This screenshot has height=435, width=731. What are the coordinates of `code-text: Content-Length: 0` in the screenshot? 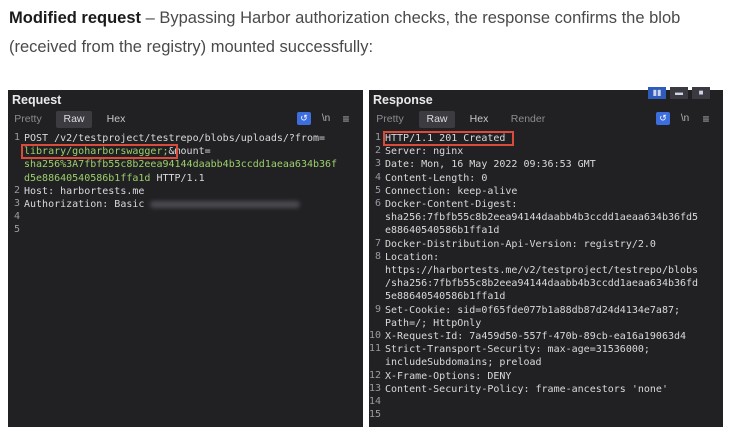 It's located at (436, 178).